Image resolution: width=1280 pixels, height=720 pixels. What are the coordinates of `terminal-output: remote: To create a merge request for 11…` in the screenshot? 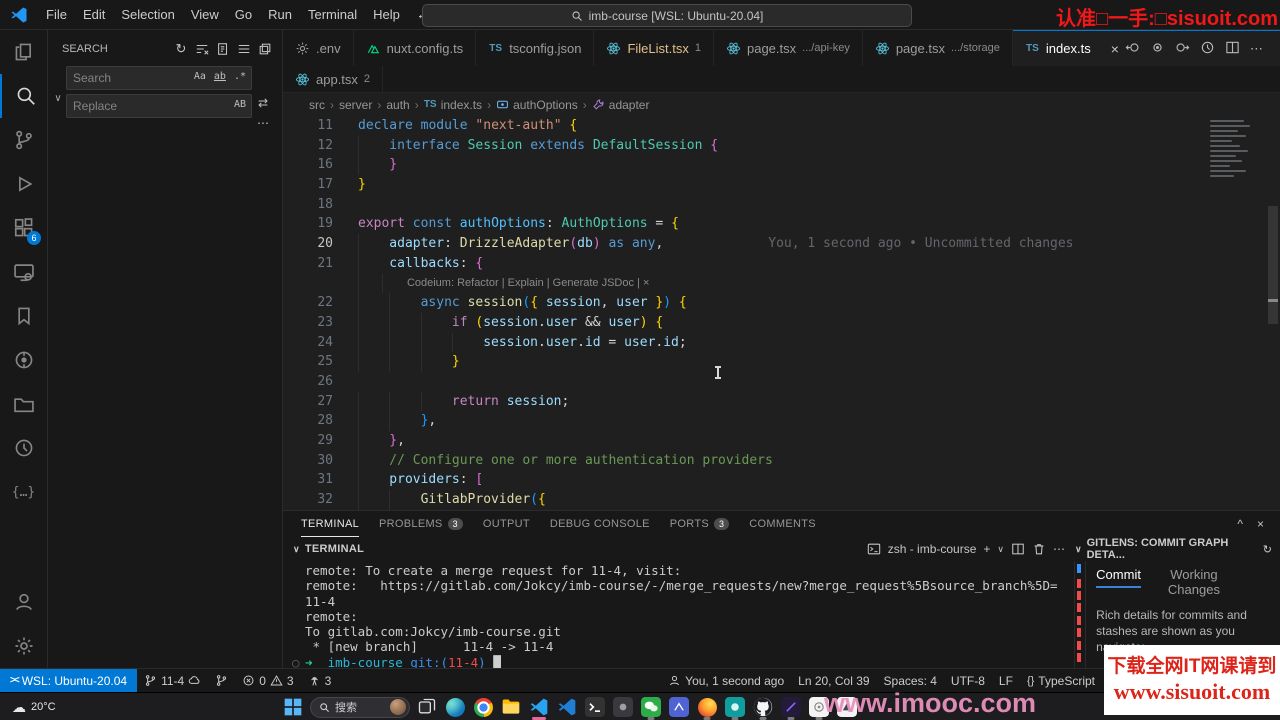 It's located at (678, 615).